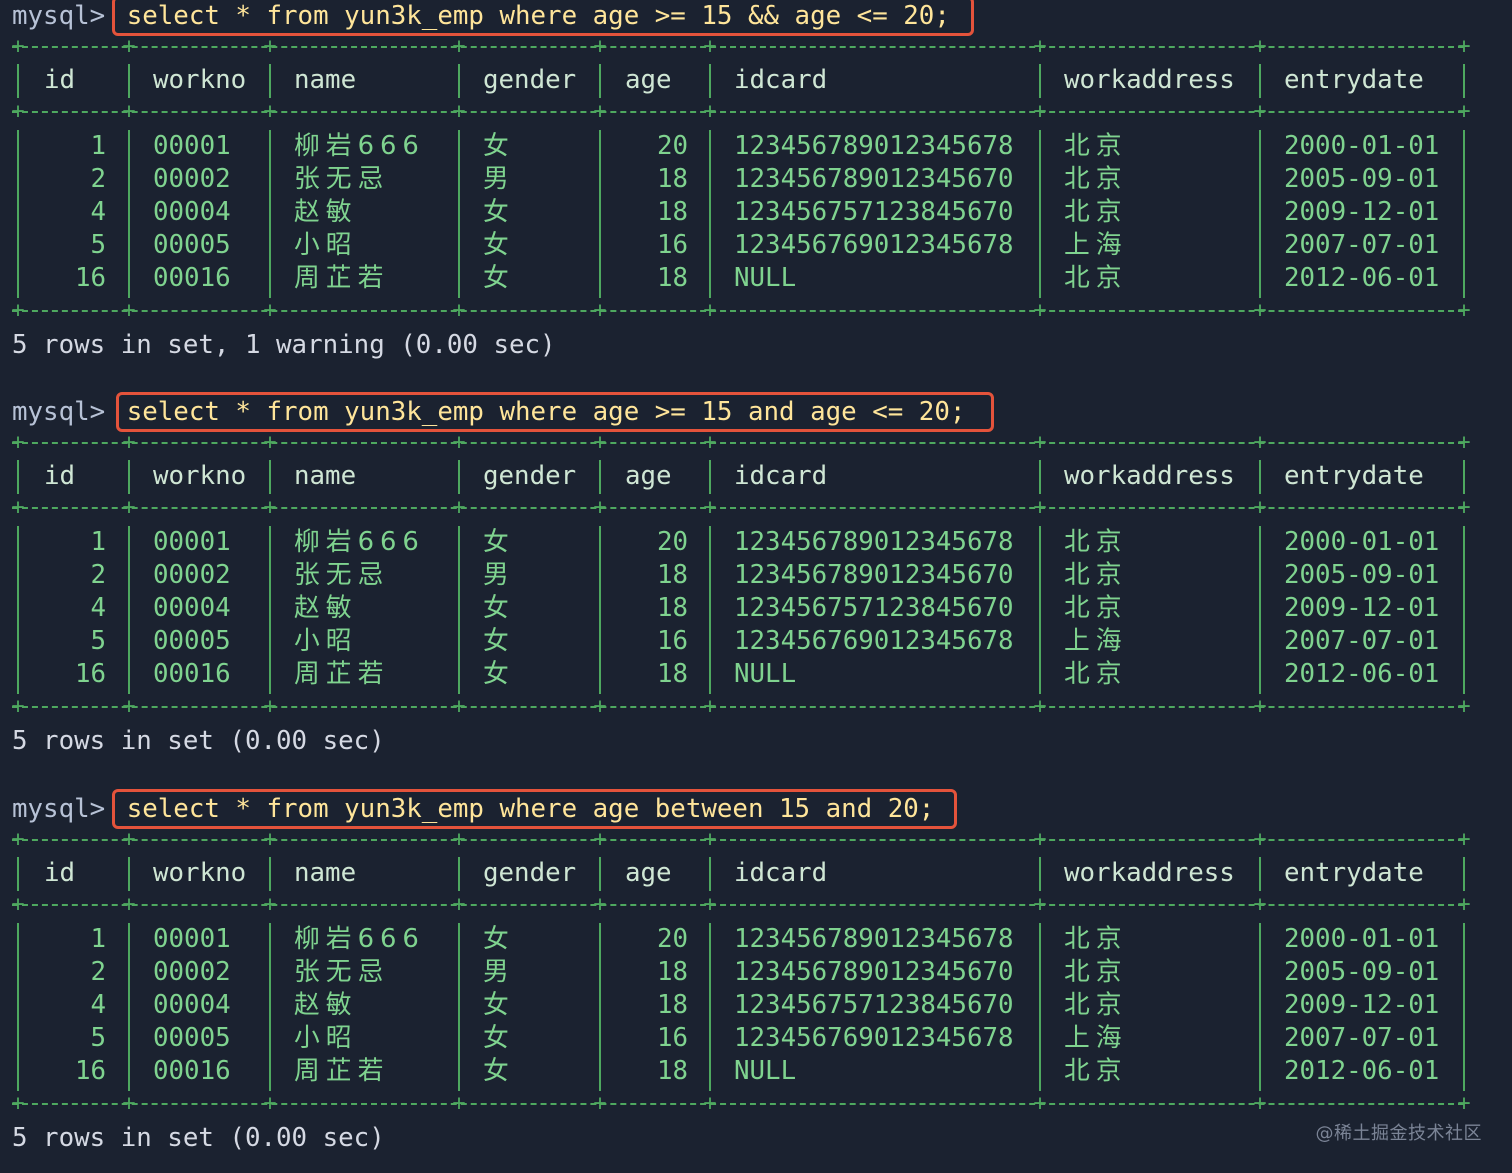 The height and width of the screenshot is (1173, 1512). What do you see at coordinates (359, 146) in the screenshot?
I see `table-cell-name: 柳岩666` at bounding box center [359, 146].